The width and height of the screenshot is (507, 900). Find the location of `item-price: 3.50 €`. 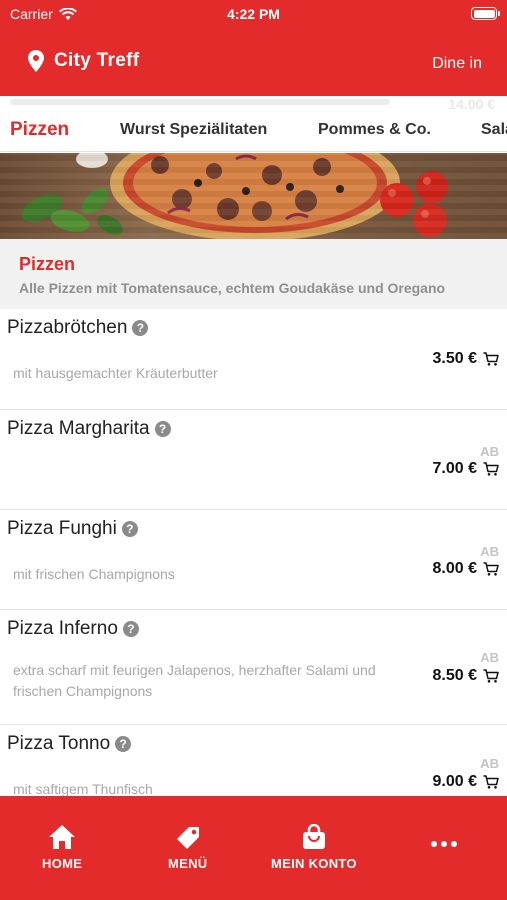

item-price: 3.50 € is located at coordinates (454, 358).